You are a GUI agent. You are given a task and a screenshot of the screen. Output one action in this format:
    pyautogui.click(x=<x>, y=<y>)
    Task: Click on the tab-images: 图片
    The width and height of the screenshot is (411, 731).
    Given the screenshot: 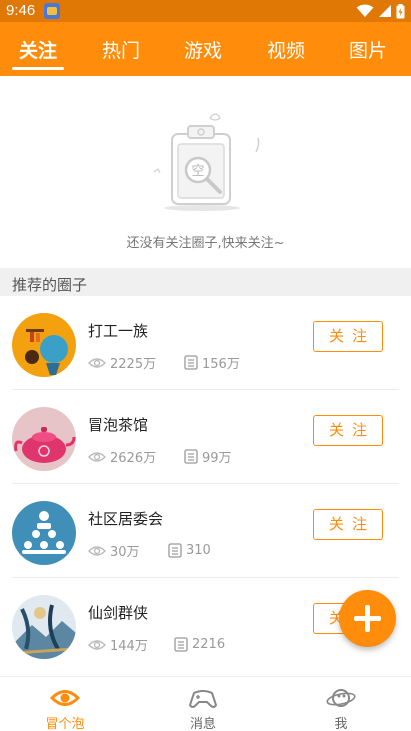 What is the action you would take?
    pyautogui.click(x=368, y=49)
    